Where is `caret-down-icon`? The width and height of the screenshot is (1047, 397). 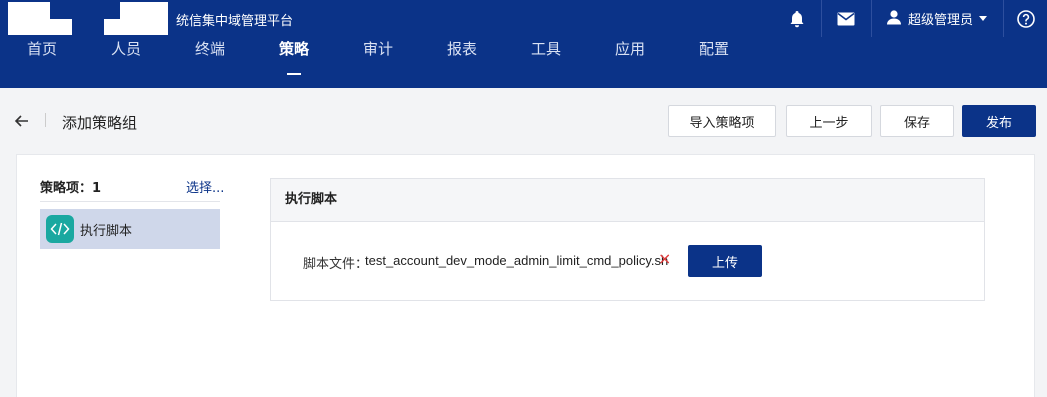
caret-down-icon is located at coordinates (983, 18).